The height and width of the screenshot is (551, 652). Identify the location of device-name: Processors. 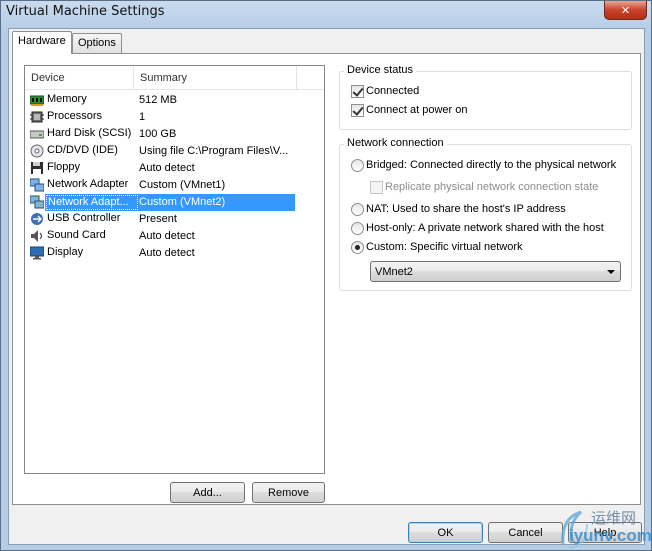
(75, 116).